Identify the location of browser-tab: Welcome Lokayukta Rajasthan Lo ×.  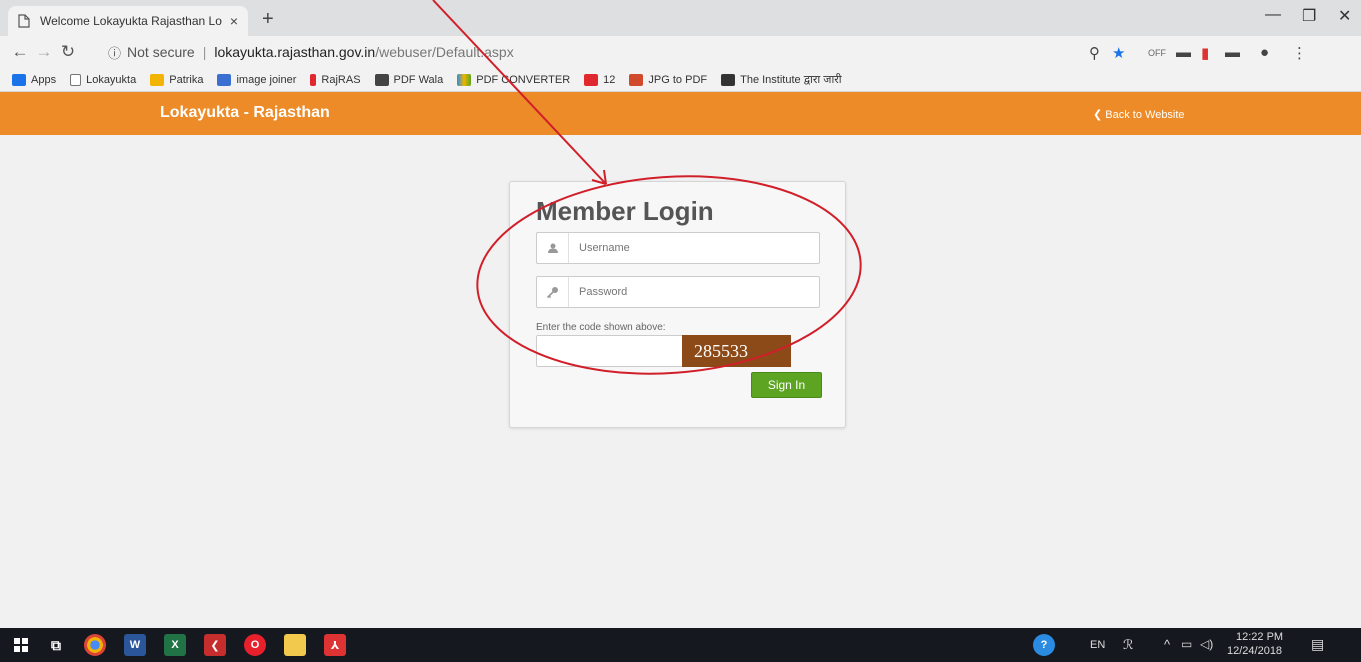
(128, 21).